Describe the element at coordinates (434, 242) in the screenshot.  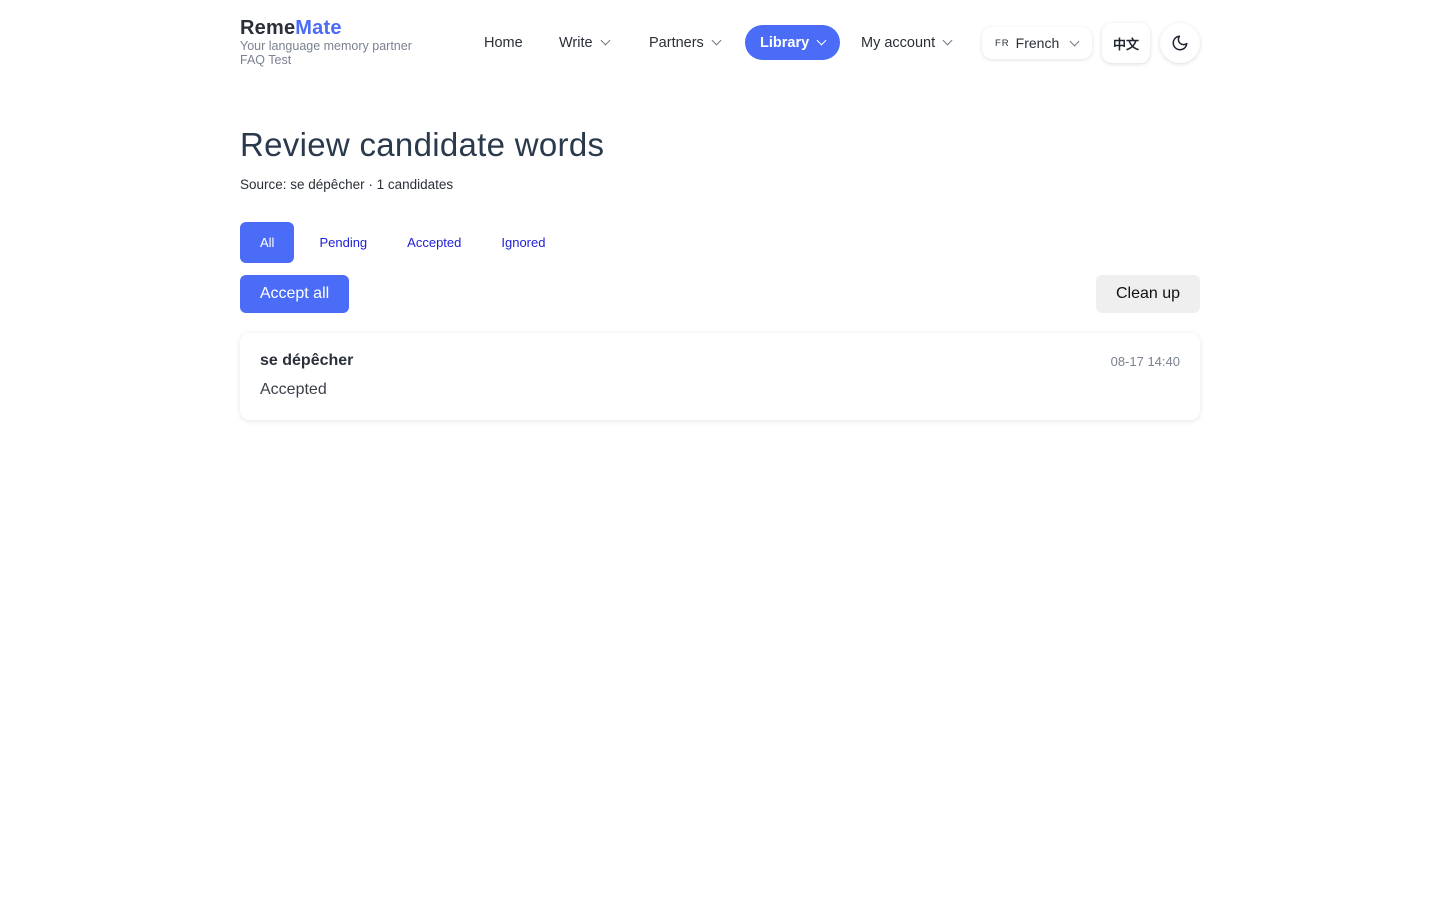
I see `filter-tab-accepted: Accepted` at that location.